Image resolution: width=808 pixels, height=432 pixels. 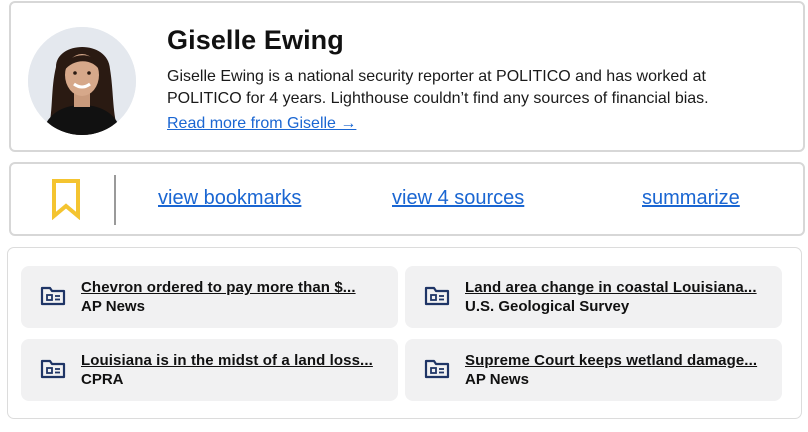 What do you see at coordinates (66, 199) in the screenshot?
I see `bookmark-icon` at bounding box center [66, 199].